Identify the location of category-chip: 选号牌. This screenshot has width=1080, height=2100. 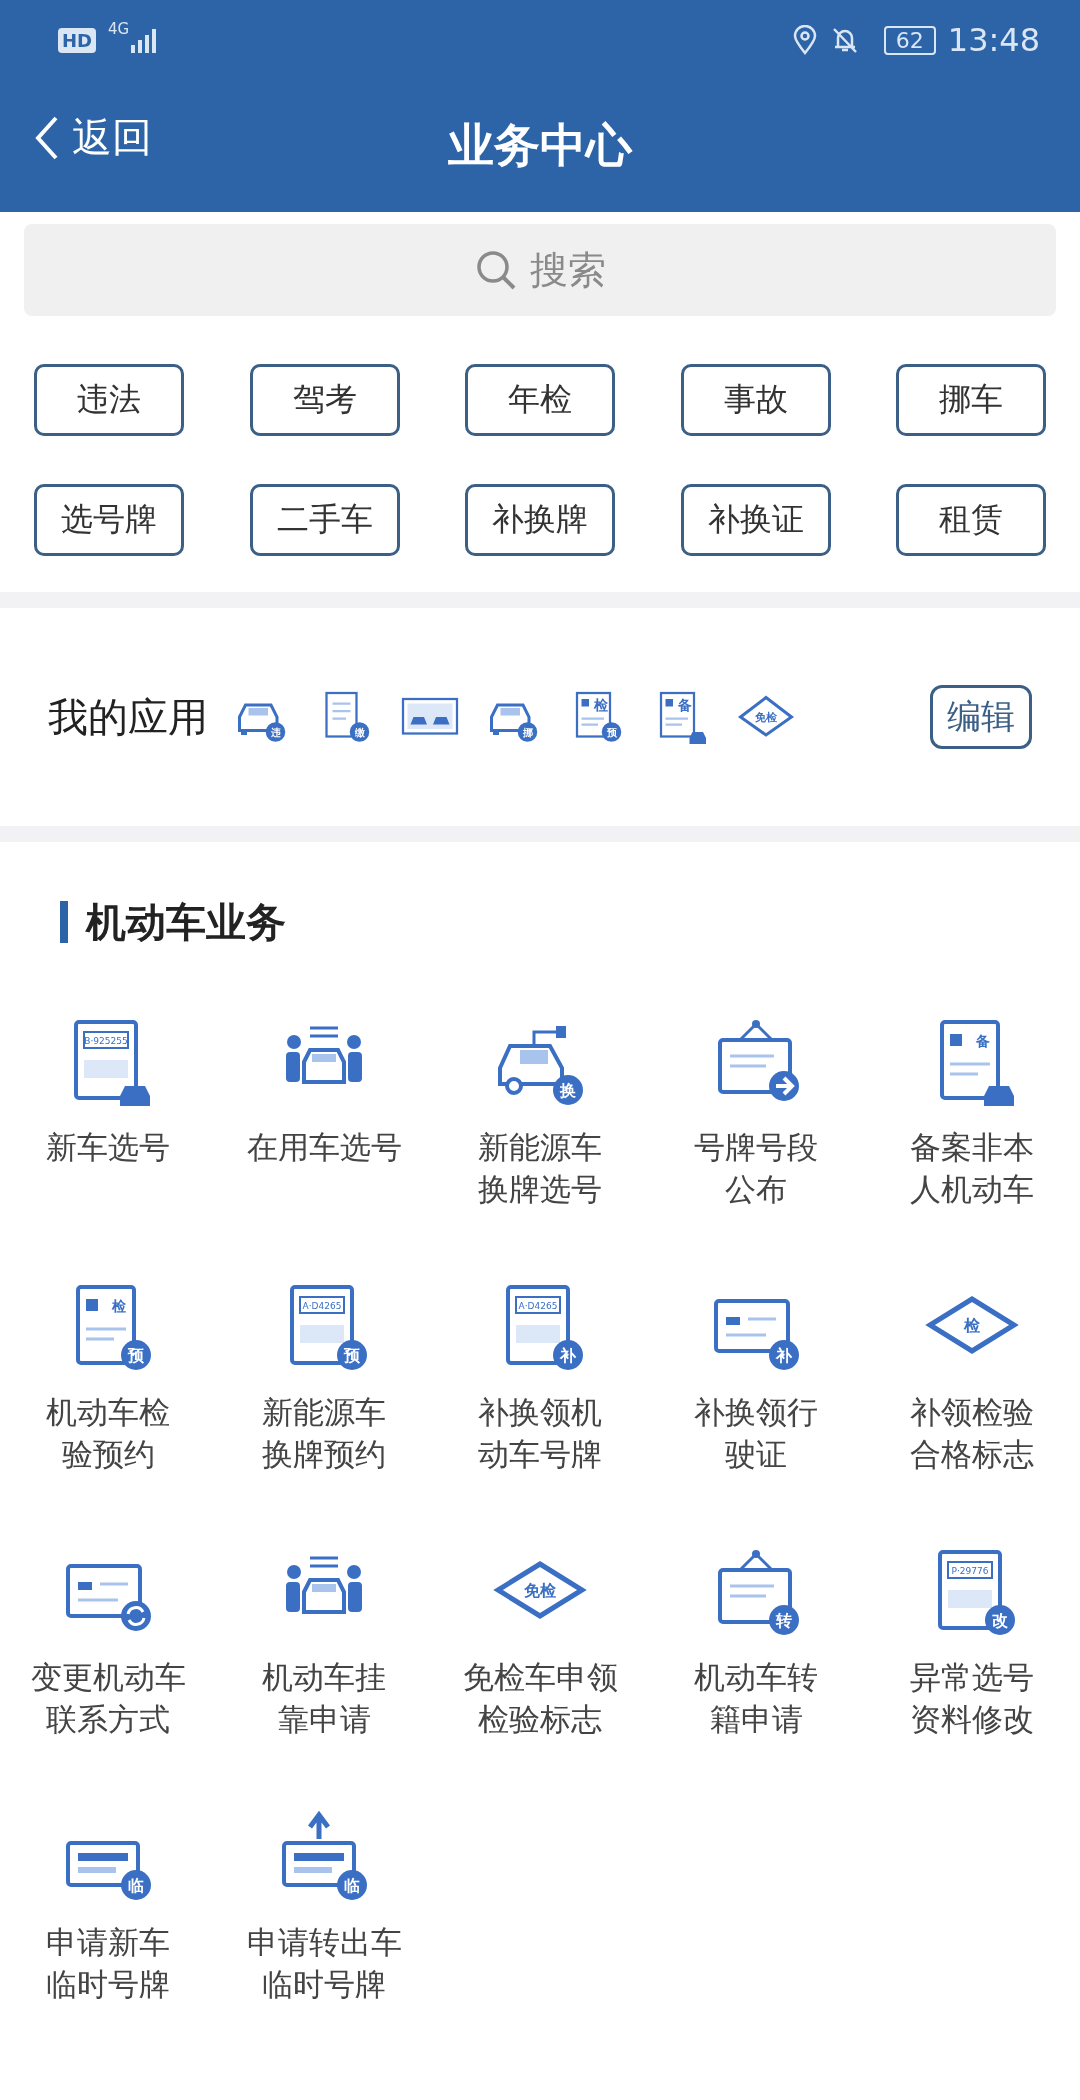
(109, 520).